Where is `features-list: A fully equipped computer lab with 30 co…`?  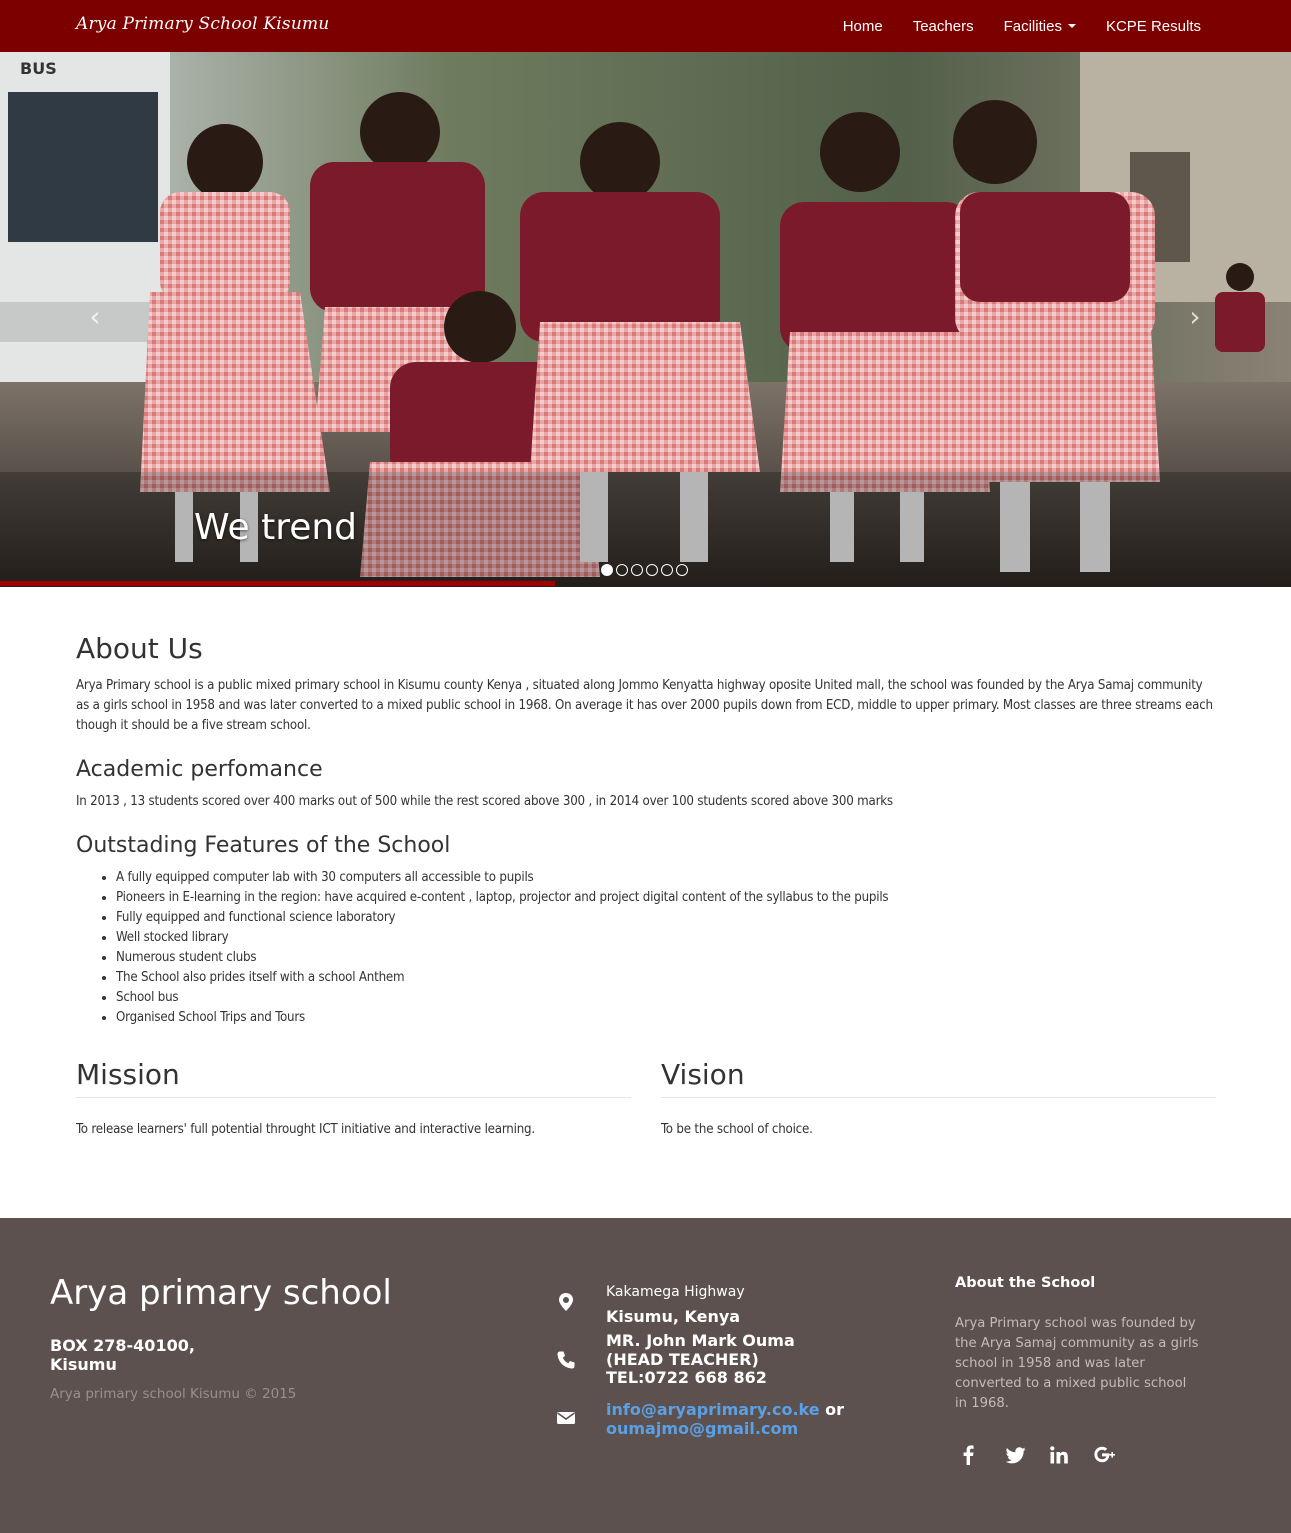
features-list: A fully equipped computer lab with 30 co… is located at coordinates (502, 948).